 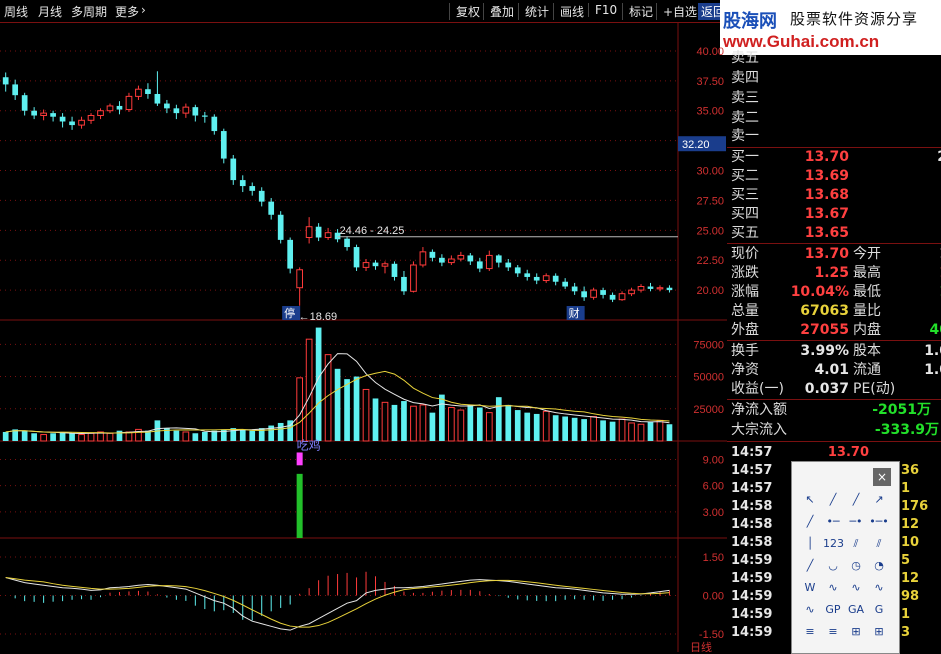 What do you see at coordinates (568, 11) in the screenshot?
I see `toolbar-draw-lines: 画线` at bounding box center [568, 11].